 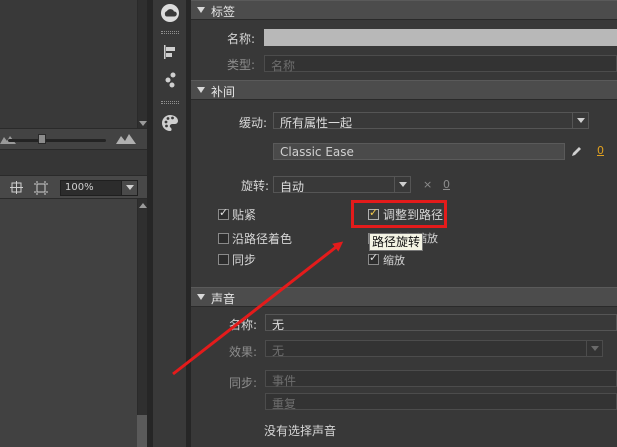 I want to click on path-color-checkbox, so click(x=223, y=238).